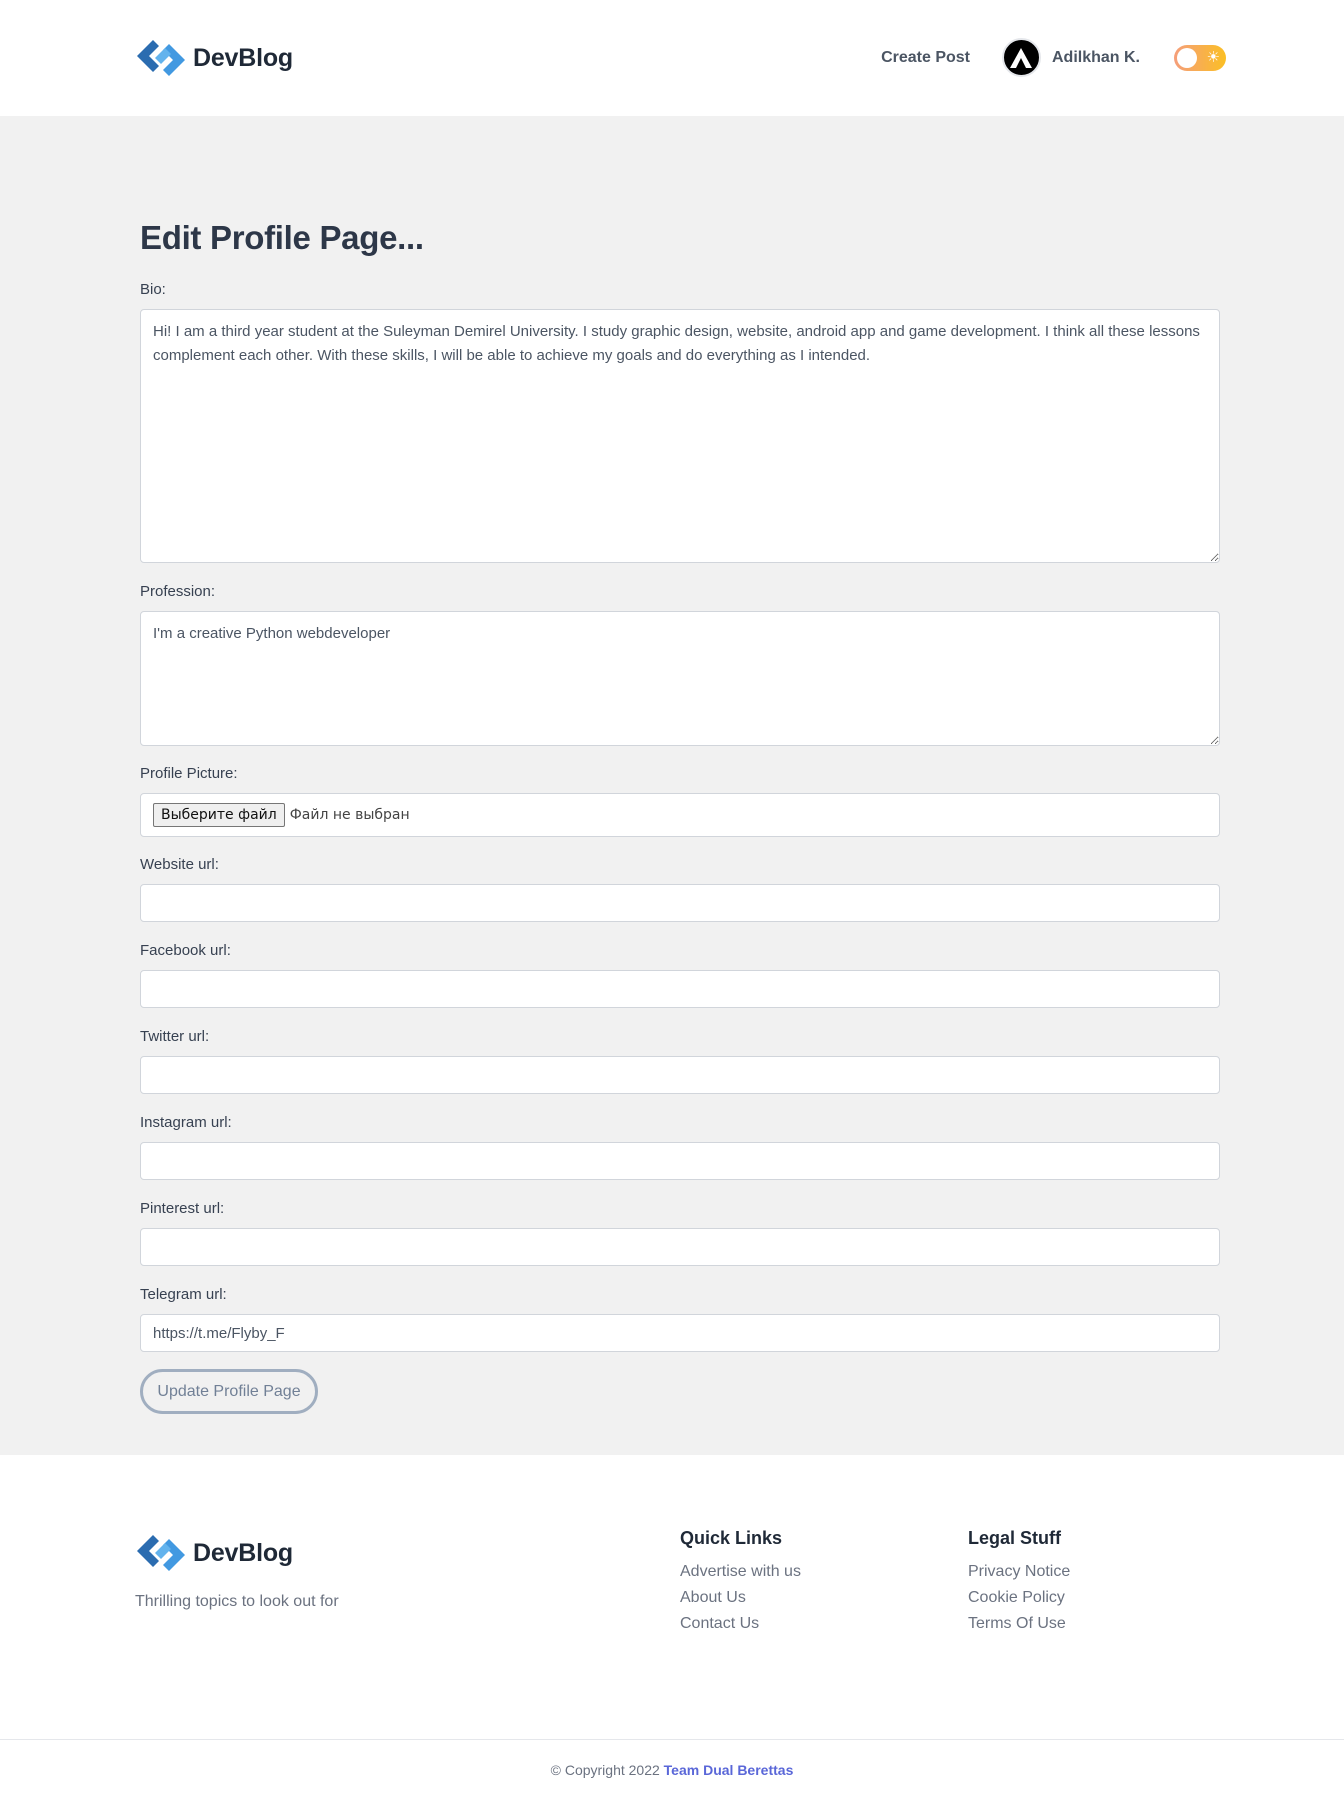 The image size is (1344, 1796). I want to click on website-label: Website url:, so click(179, 864).